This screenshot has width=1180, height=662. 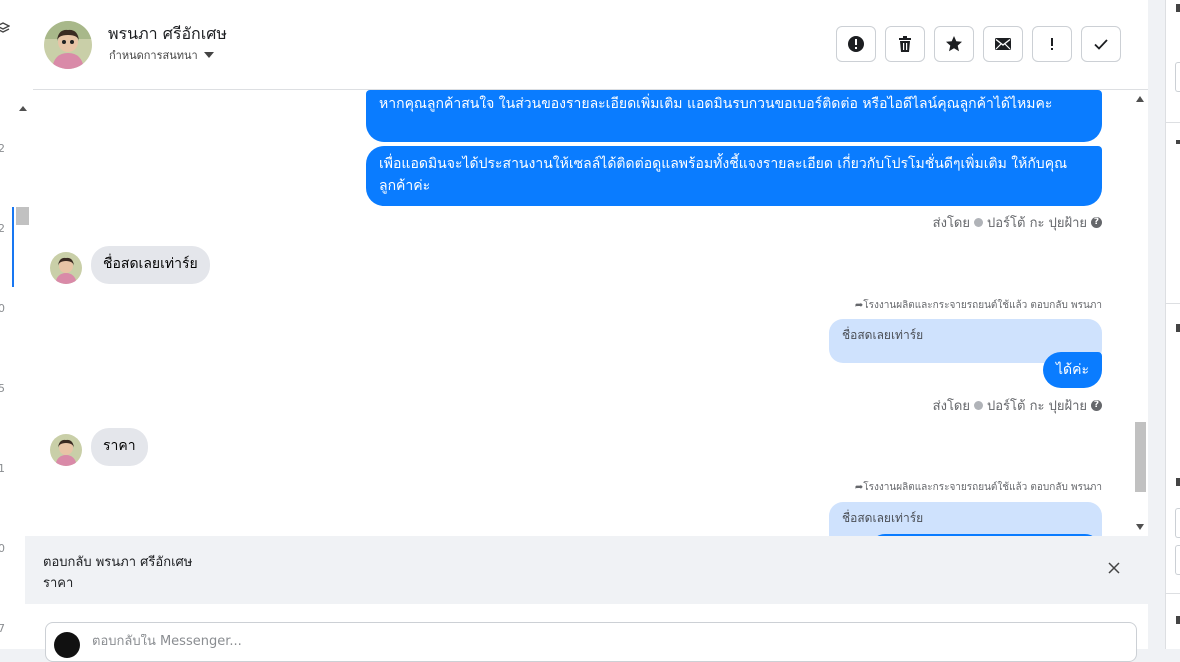 I want to click on close-icon, so click(x=1114, y=568).